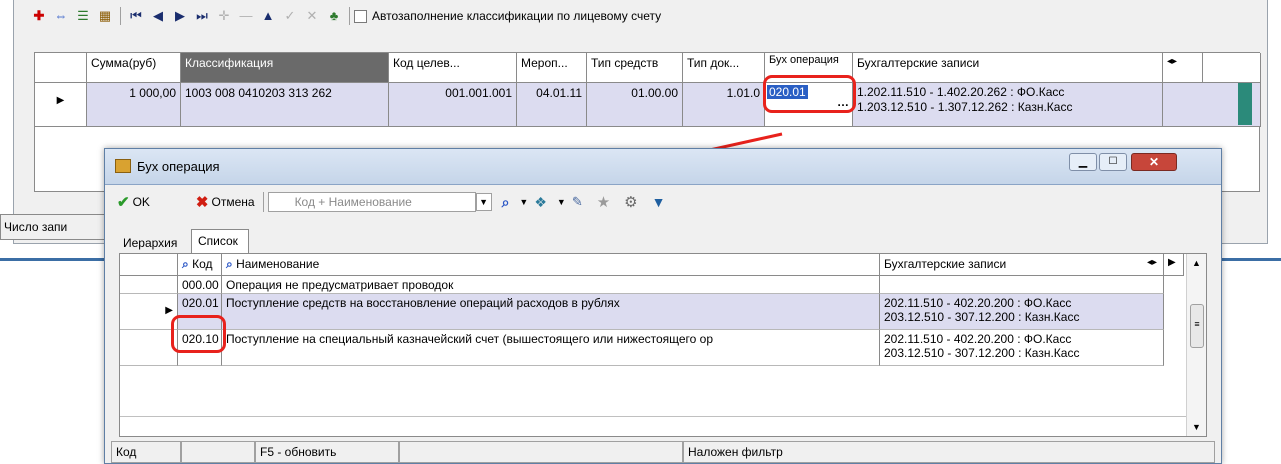 Image resolution: width=1281 pixels, height=464 pixels. What do you see at coordinates (577, 202) in the screenshot?
I see `edit-icon: ✎` at bounding box center [577, 202].